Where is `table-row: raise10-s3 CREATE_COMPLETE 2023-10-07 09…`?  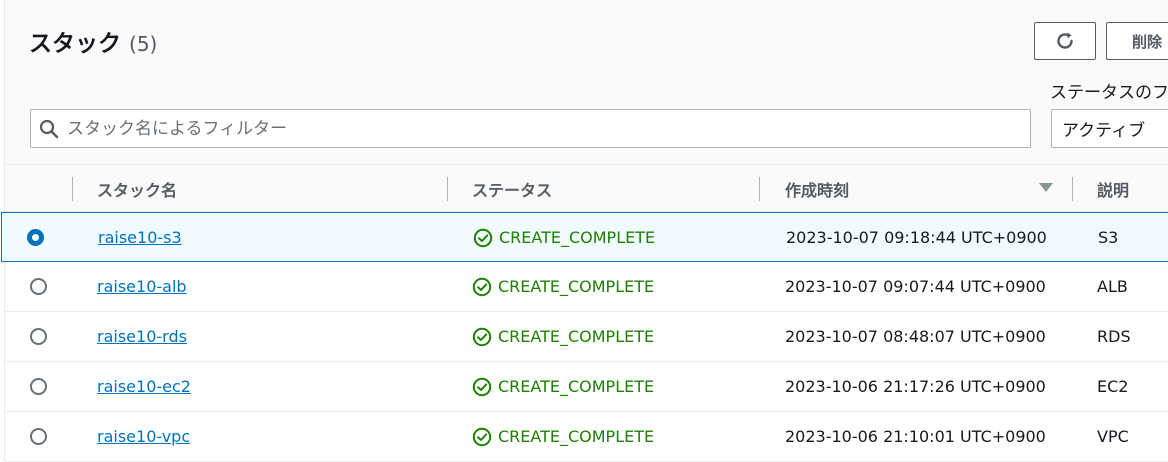 table-row: raise10-s3 CREATE_COMPLETE 2023-10-07 09… is located at coordinates (584, 237).